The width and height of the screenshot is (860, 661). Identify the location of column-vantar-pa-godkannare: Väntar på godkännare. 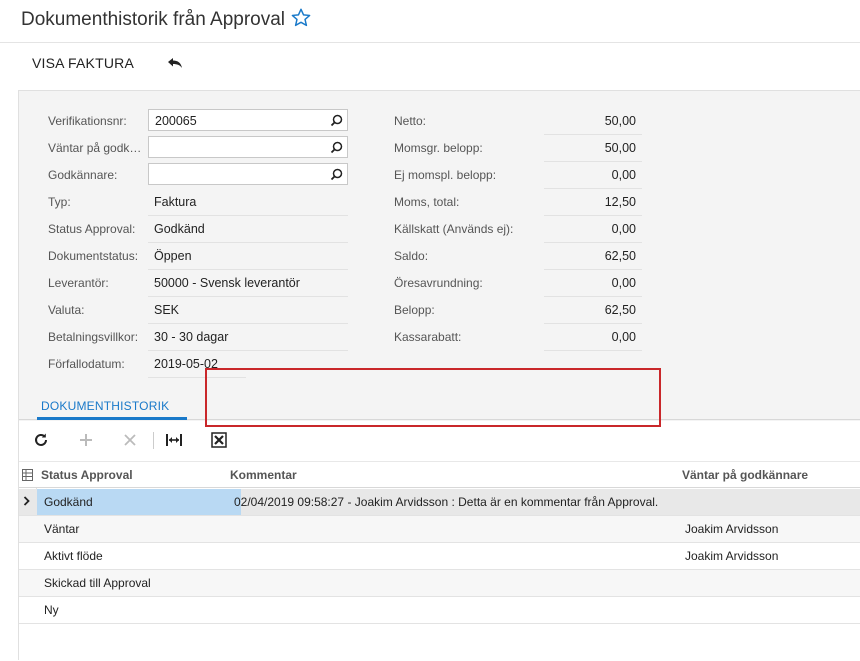
(745, 475).